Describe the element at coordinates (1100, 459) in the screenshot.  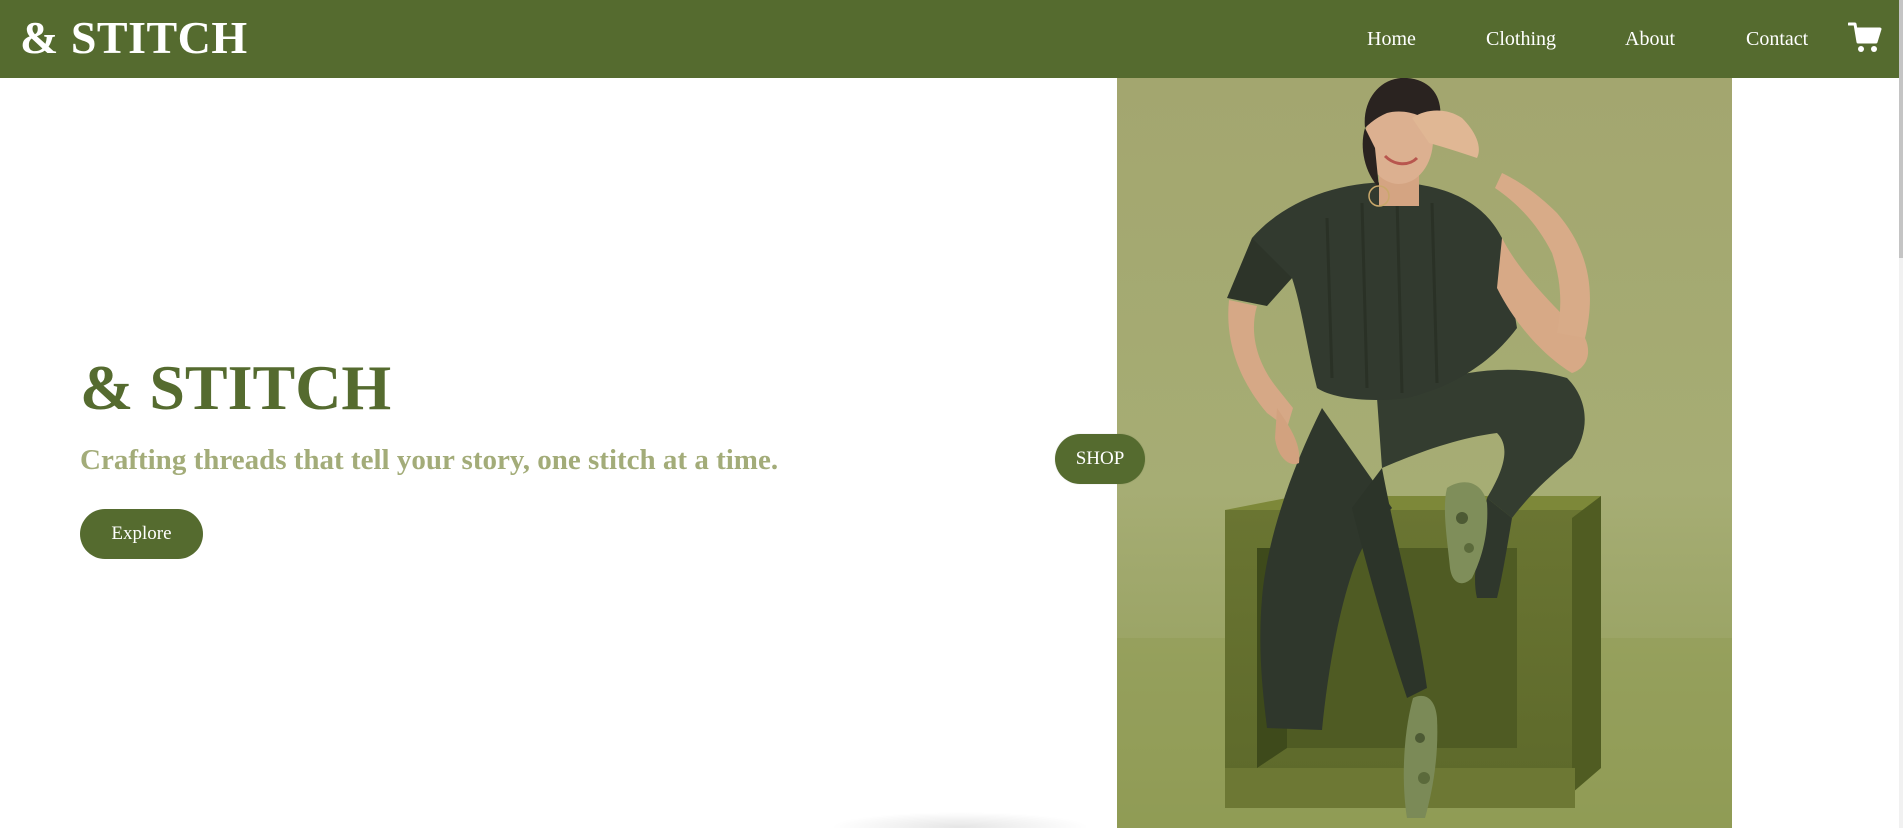
I see `shop-button: SHOP` at that location.